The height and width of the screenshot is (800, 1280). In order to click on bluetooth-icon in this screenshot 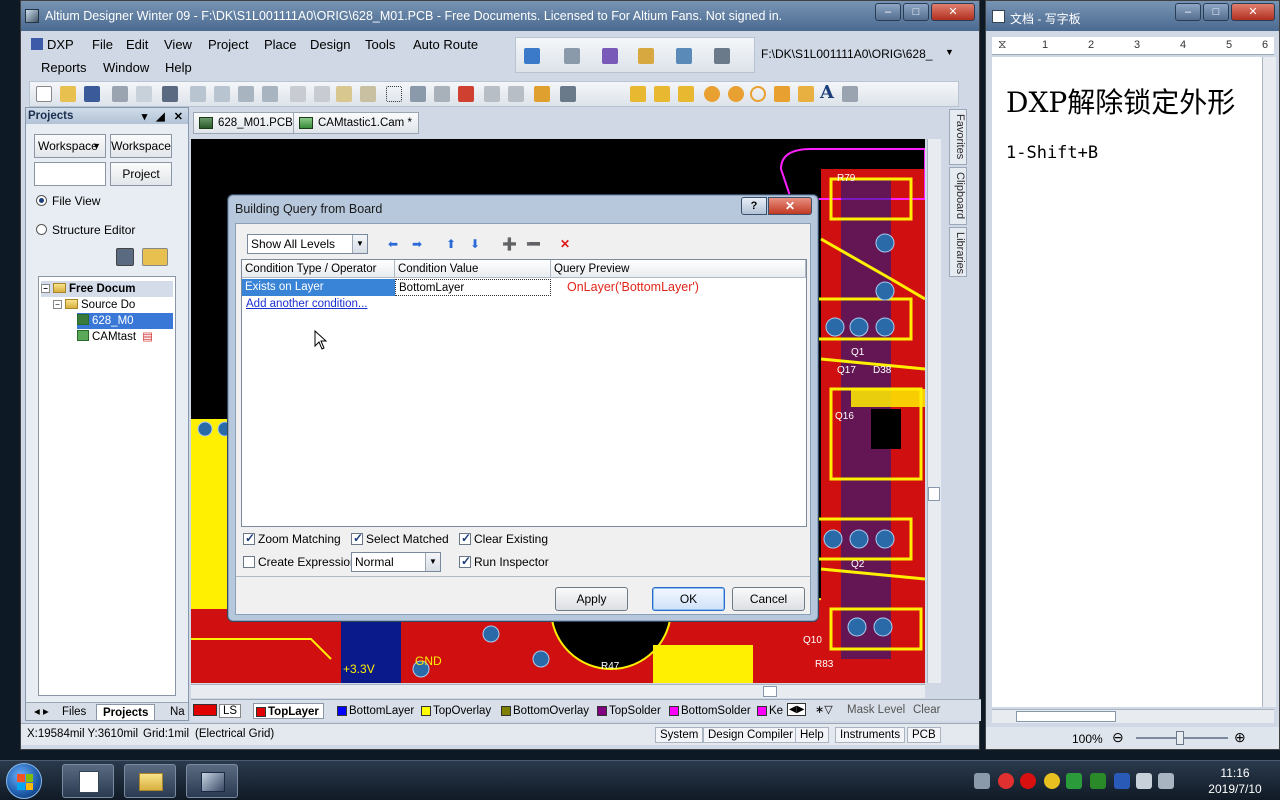, I will do `click(1122, 781)`.